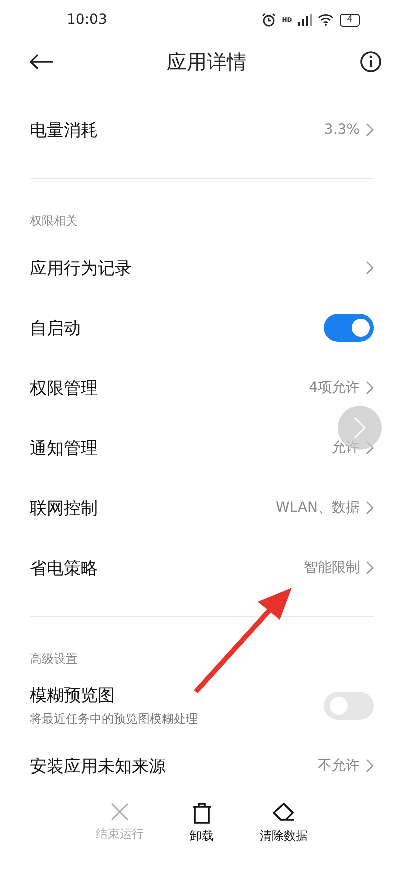  I want to click on row-value: 智能限制, so click(332, 568).